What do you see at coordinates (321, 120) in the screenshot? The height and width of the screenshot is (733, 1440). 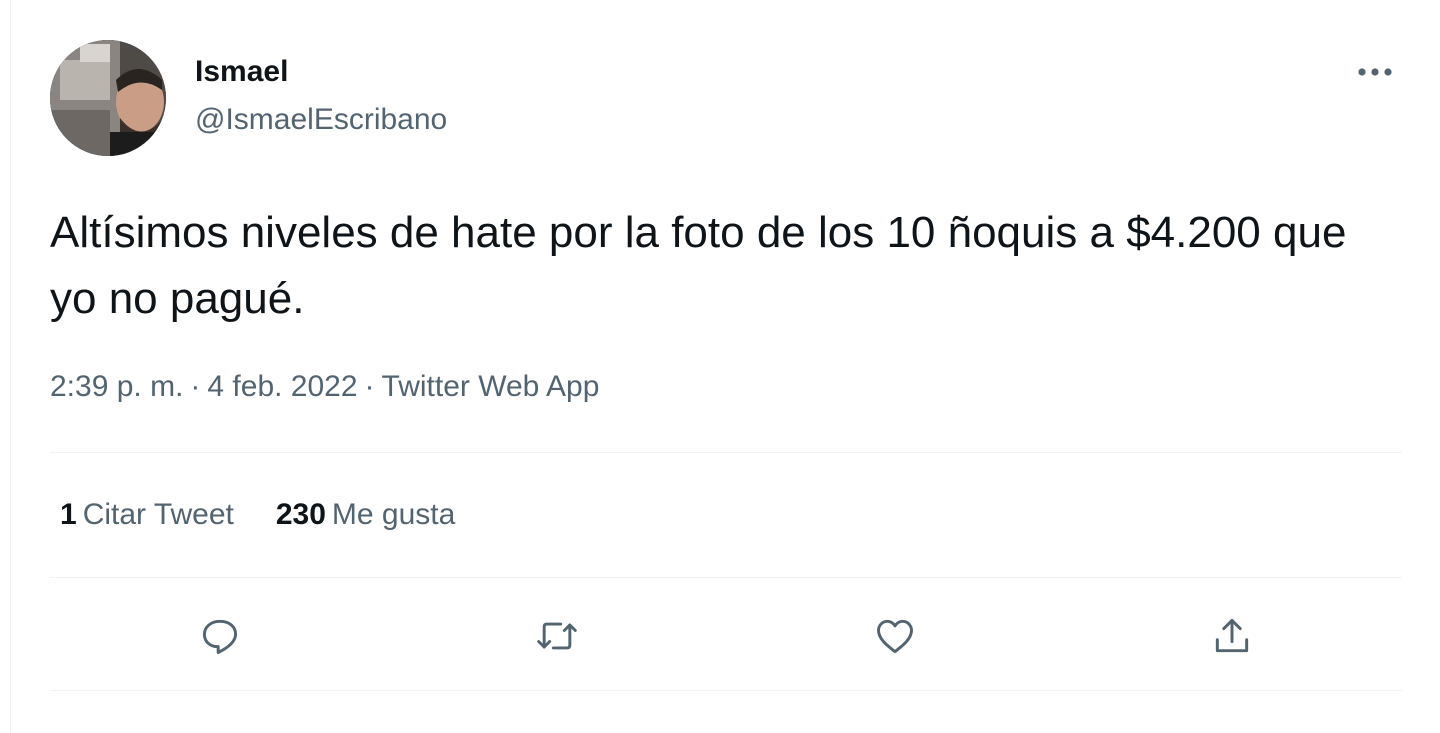 I see `user-handle: @IsmaelEscribano` at bounding box center [321, 120].